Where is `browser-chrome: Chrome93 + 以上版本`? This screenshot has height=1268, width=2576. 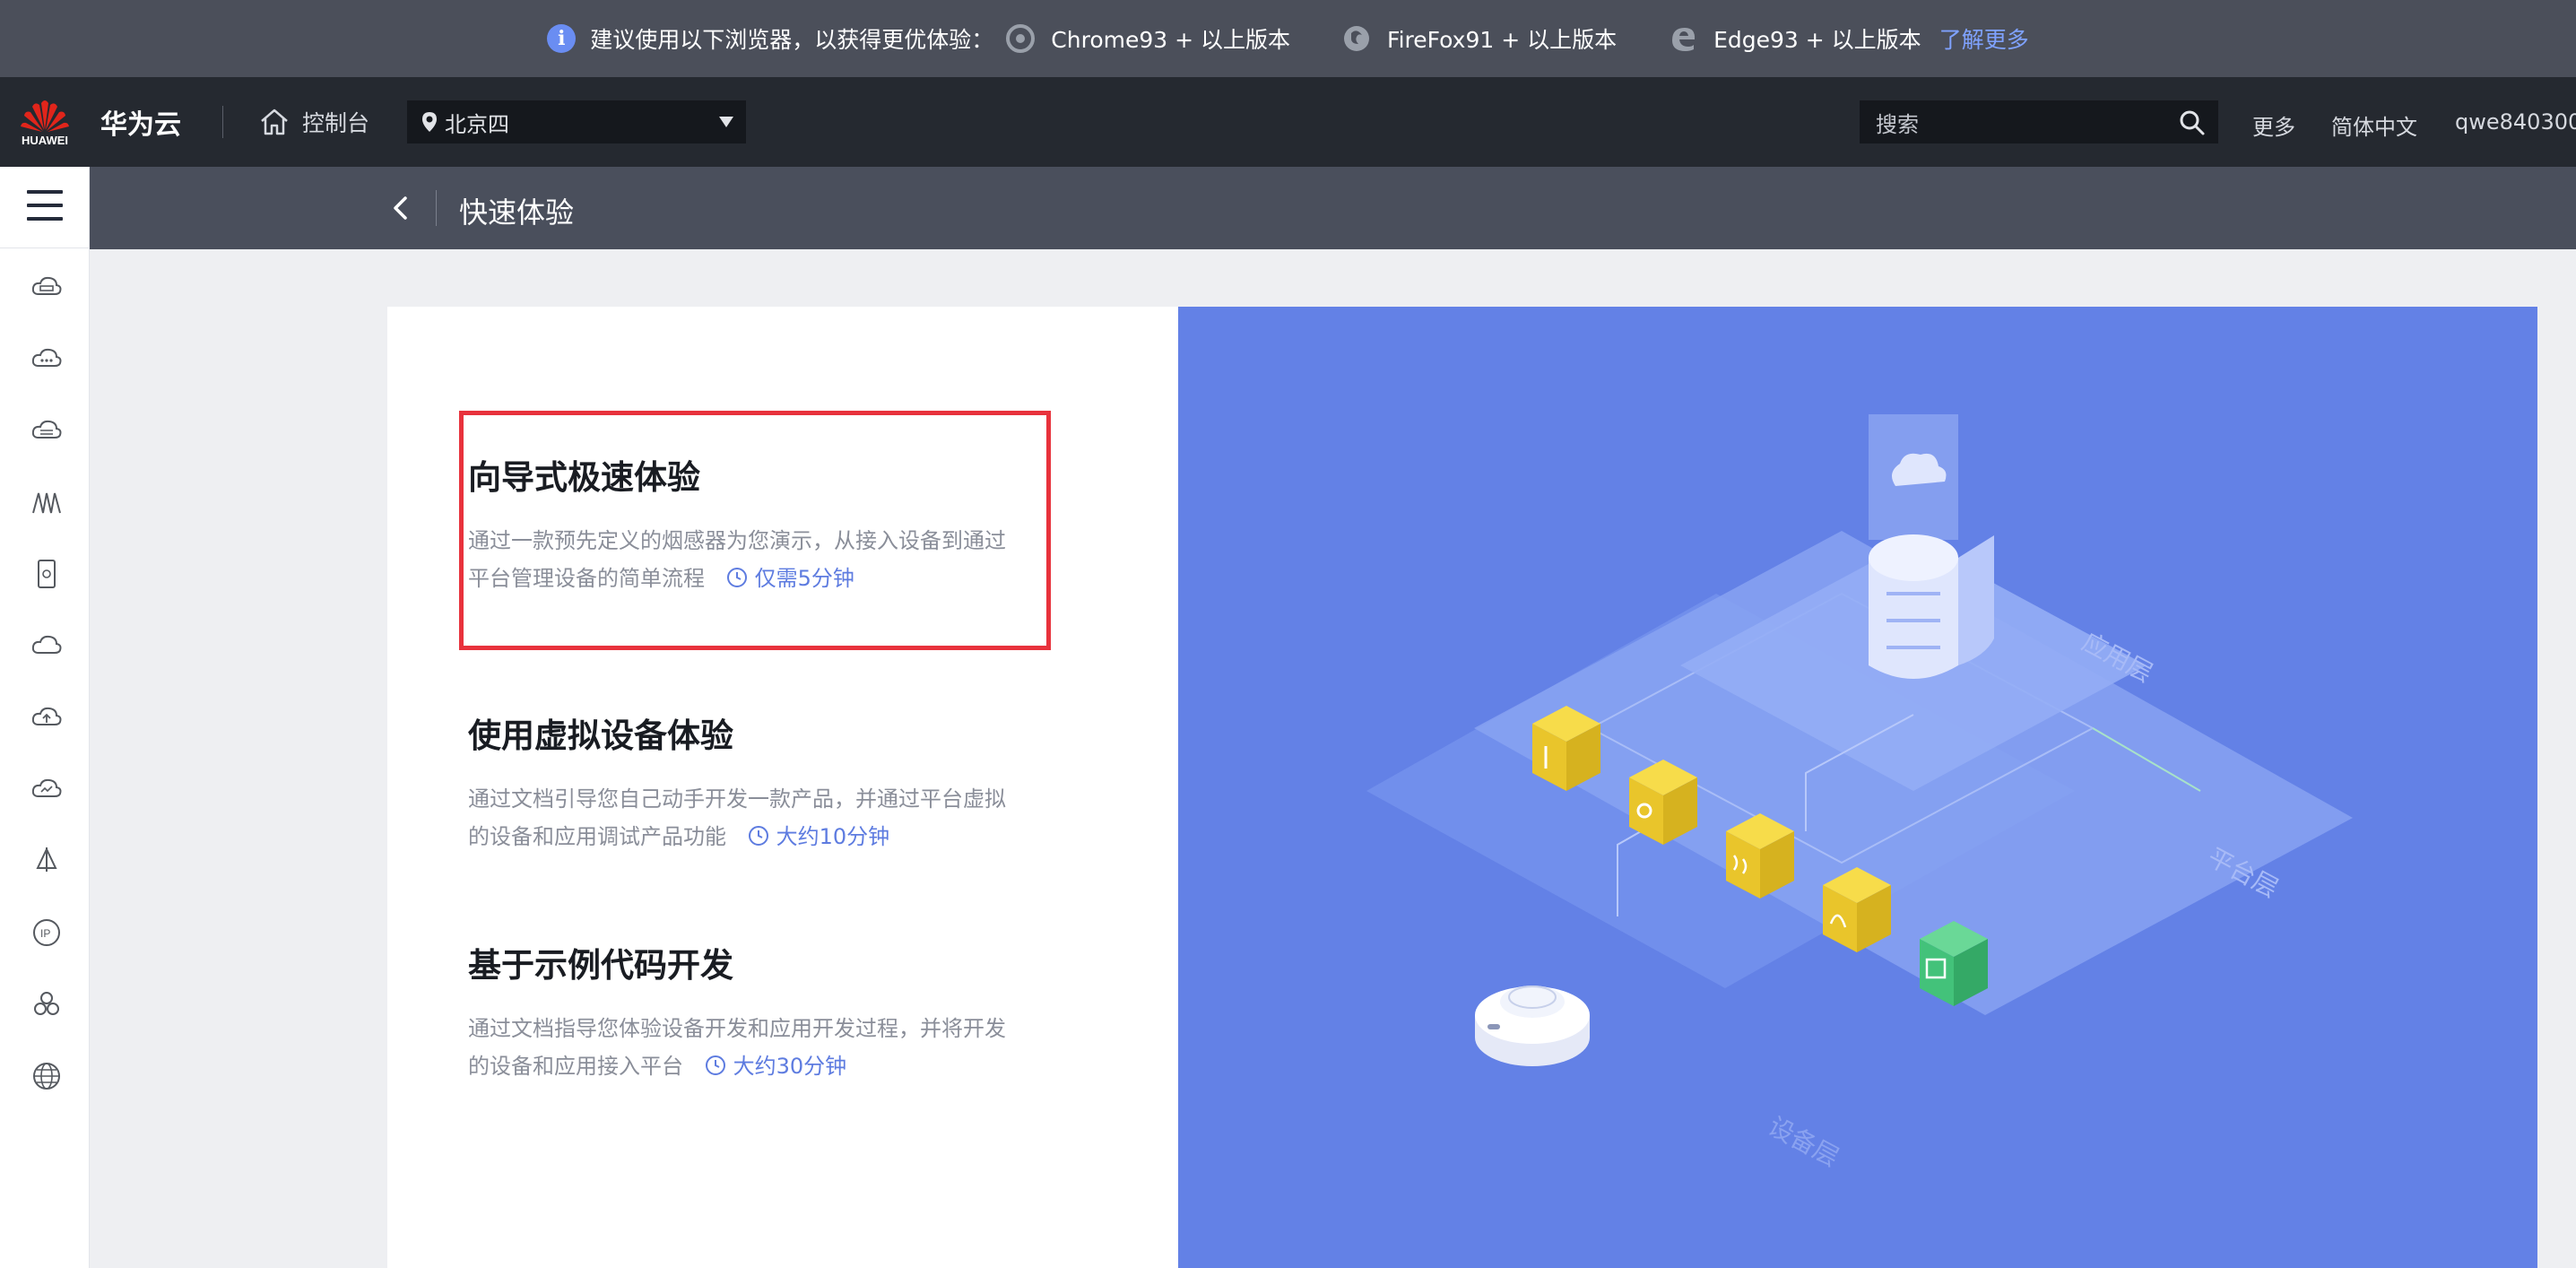
browser-chrome: Chrome93 + 以上版本 is located at coordinates (1148, 38).